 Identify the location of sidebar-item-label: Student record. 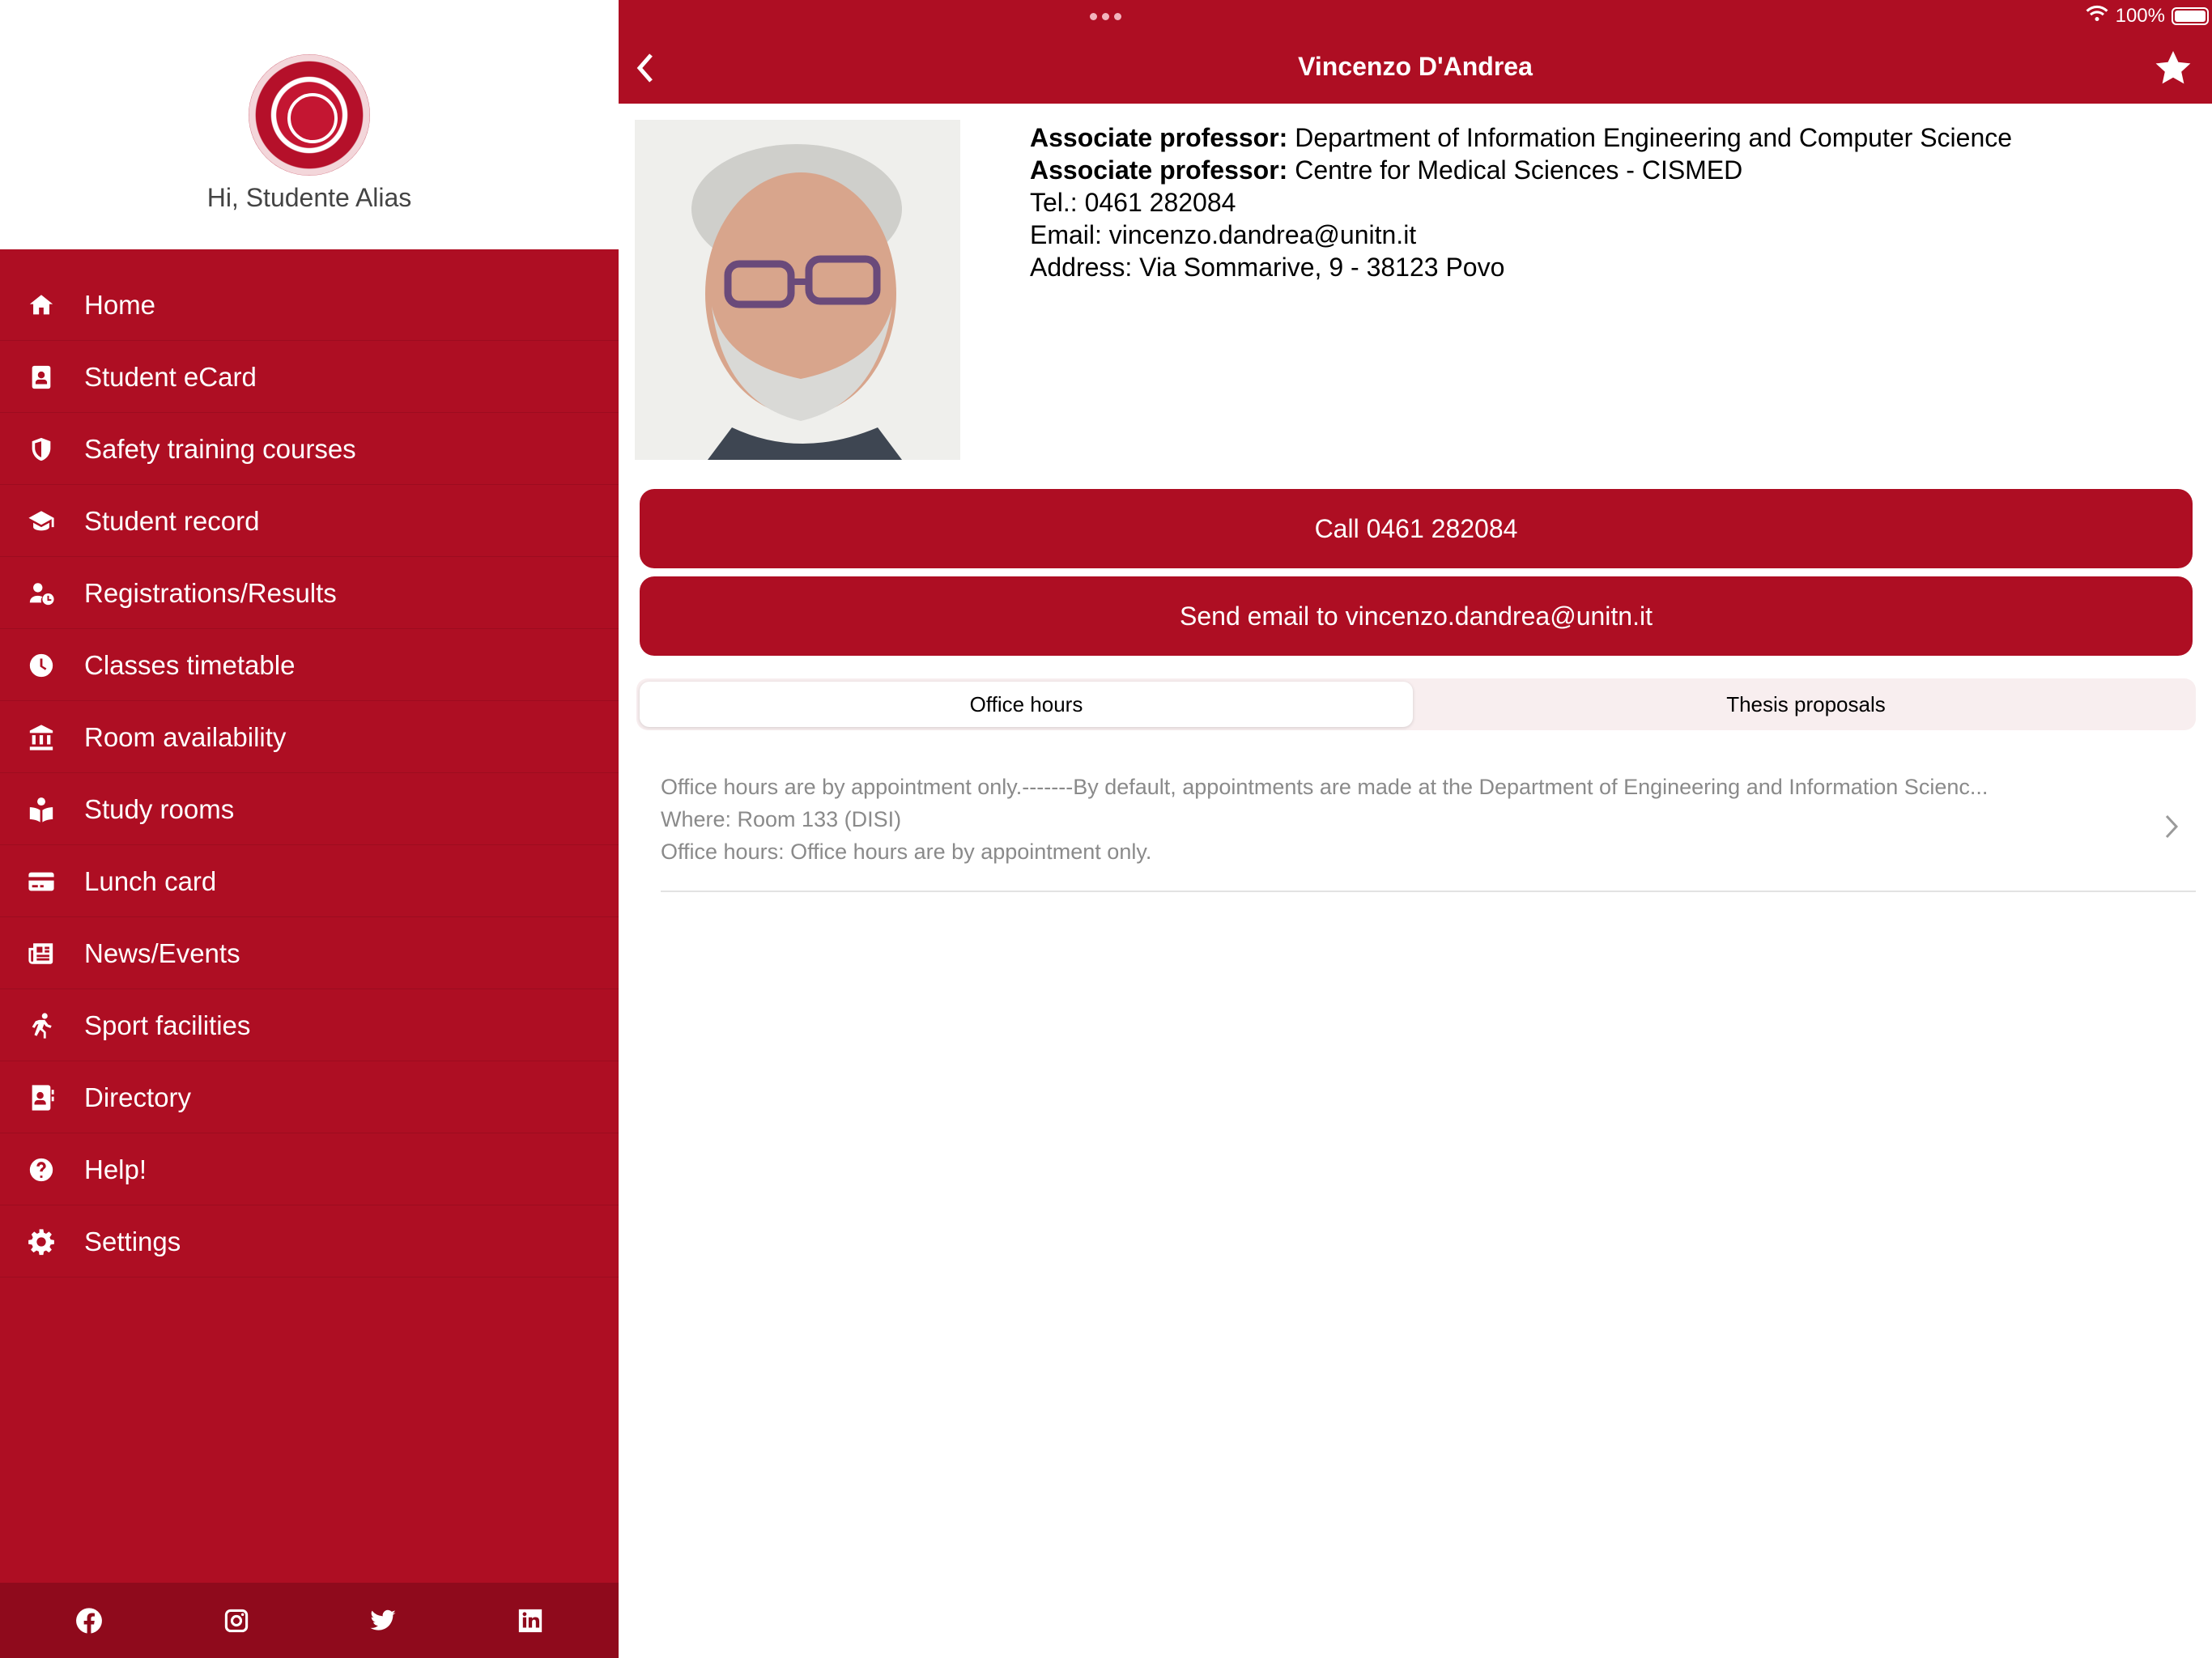
(172, 521).